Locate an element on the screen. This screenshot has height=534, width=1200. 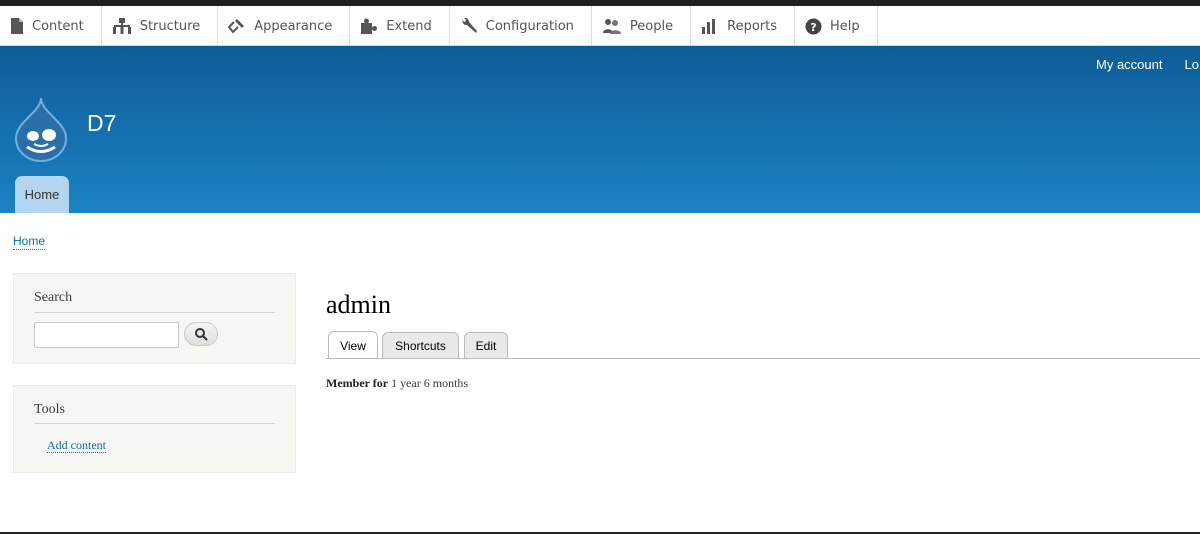
toolbar-item-content: Content is located at coordinates (51, 26).